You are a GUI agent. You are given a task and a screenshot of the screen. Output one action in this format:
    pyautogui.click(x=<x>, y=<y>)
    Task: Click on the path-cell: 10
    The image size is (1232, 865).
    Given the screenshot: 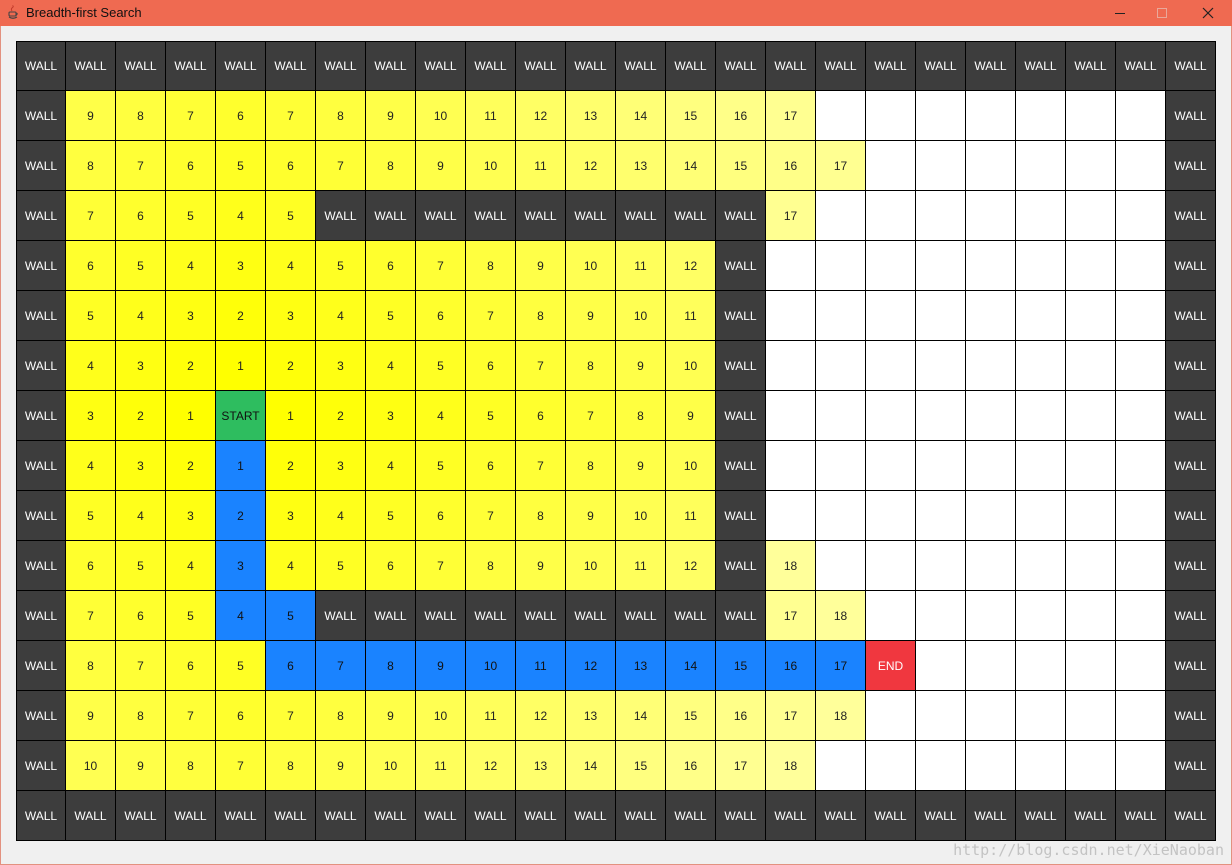 What is the action you would take?
    pyautogui.click(x=491, y=666)
    